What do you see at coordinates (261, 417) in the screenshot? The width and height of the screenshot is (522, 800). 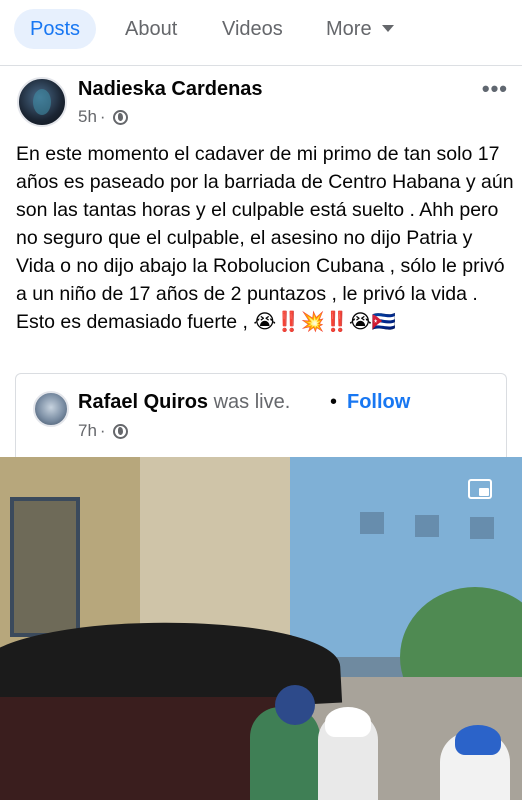 I see `shared-live-card: Rafael Quiros was live. • Follow 7h ·` at bounding box center [261, 417].